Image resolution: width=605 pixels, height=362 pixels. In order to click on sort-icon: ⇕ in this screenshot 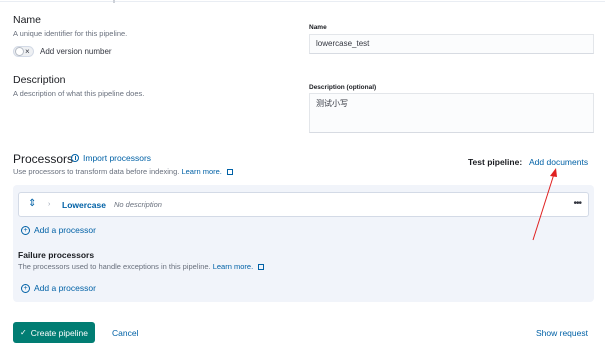, I will do `click(32, 204)`.